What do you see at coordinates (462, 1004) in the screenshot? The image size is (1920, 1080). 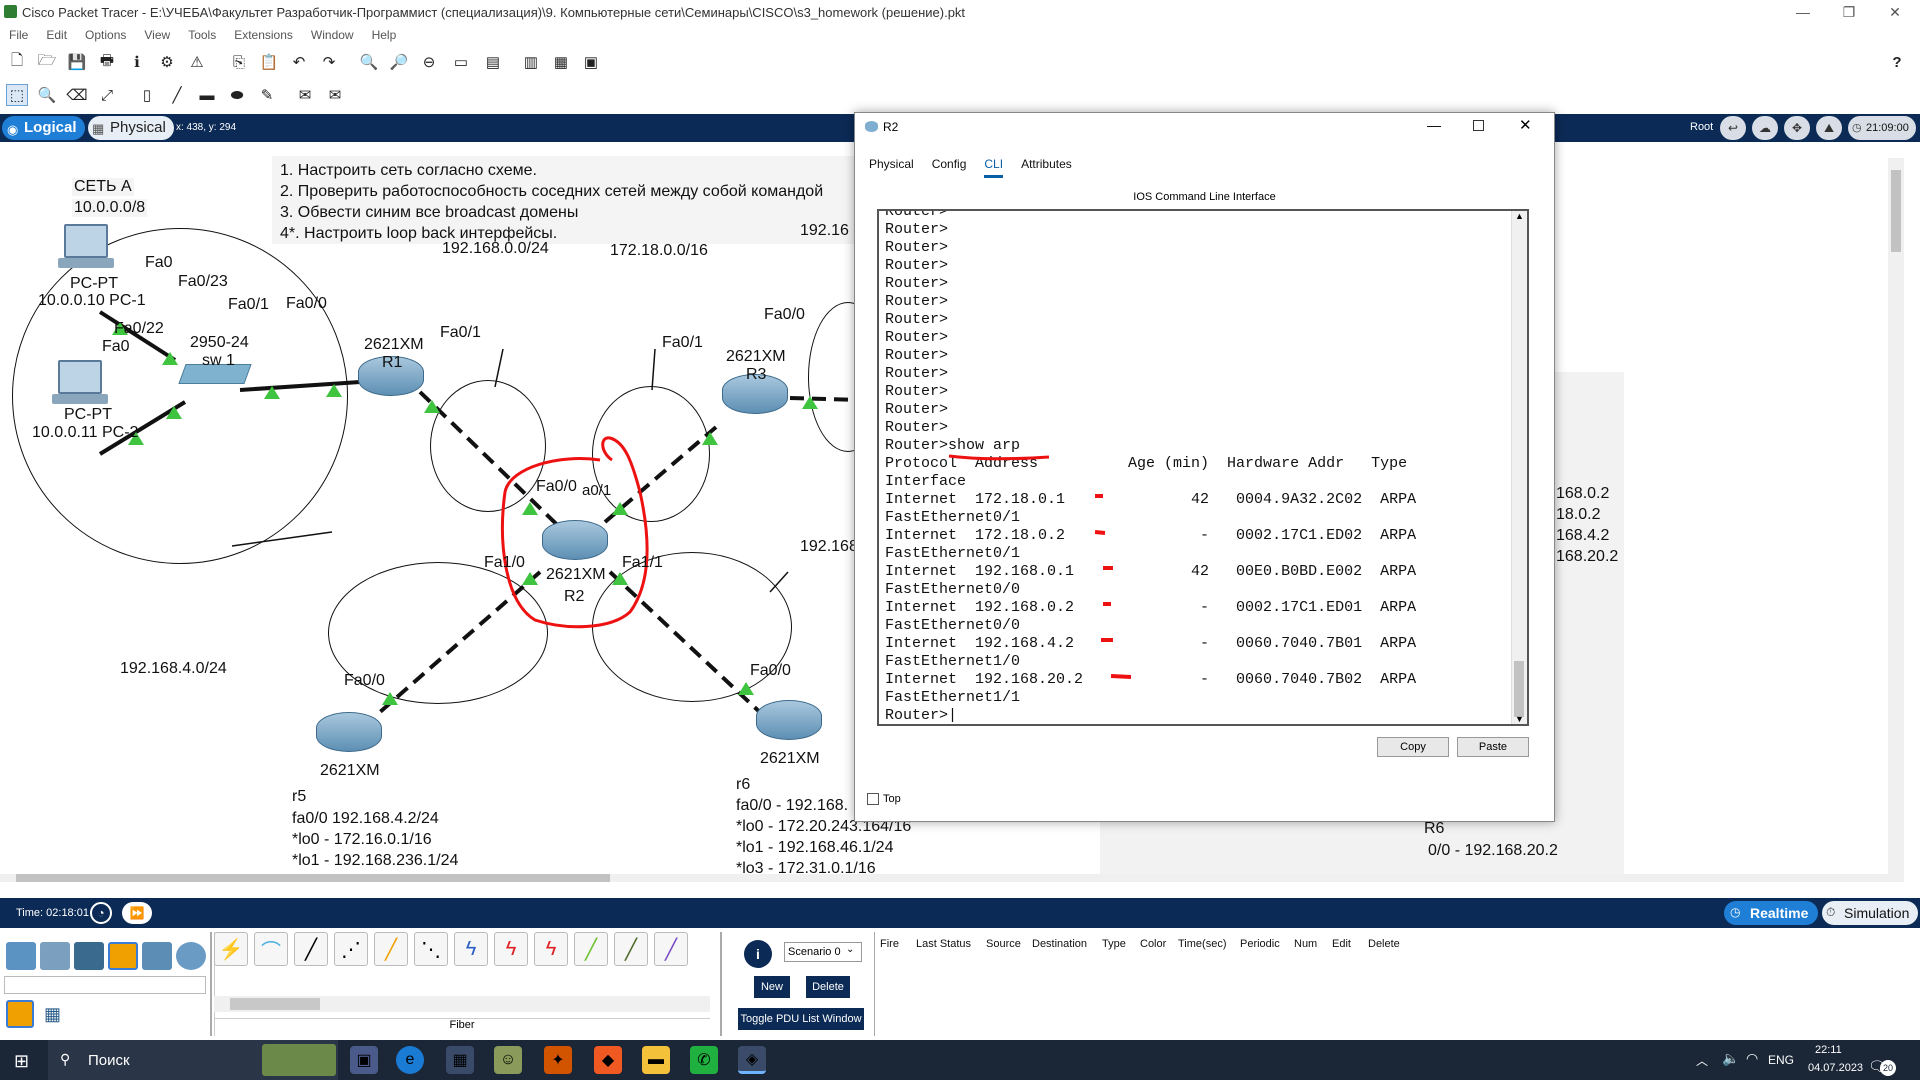 I see `connections-scrollbar` at bounding box center [462, 1004].